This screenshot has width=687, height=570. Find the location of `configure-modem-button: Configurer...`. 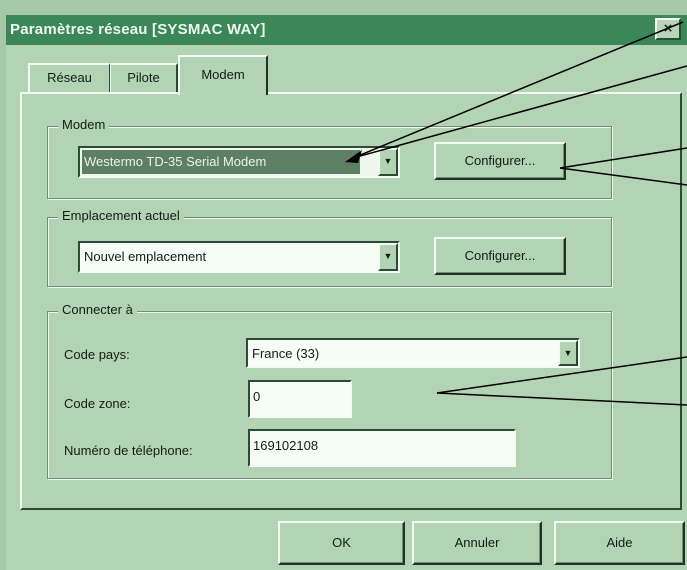

configure-modem-button: Configurer... is located at coordinates (500, 161).